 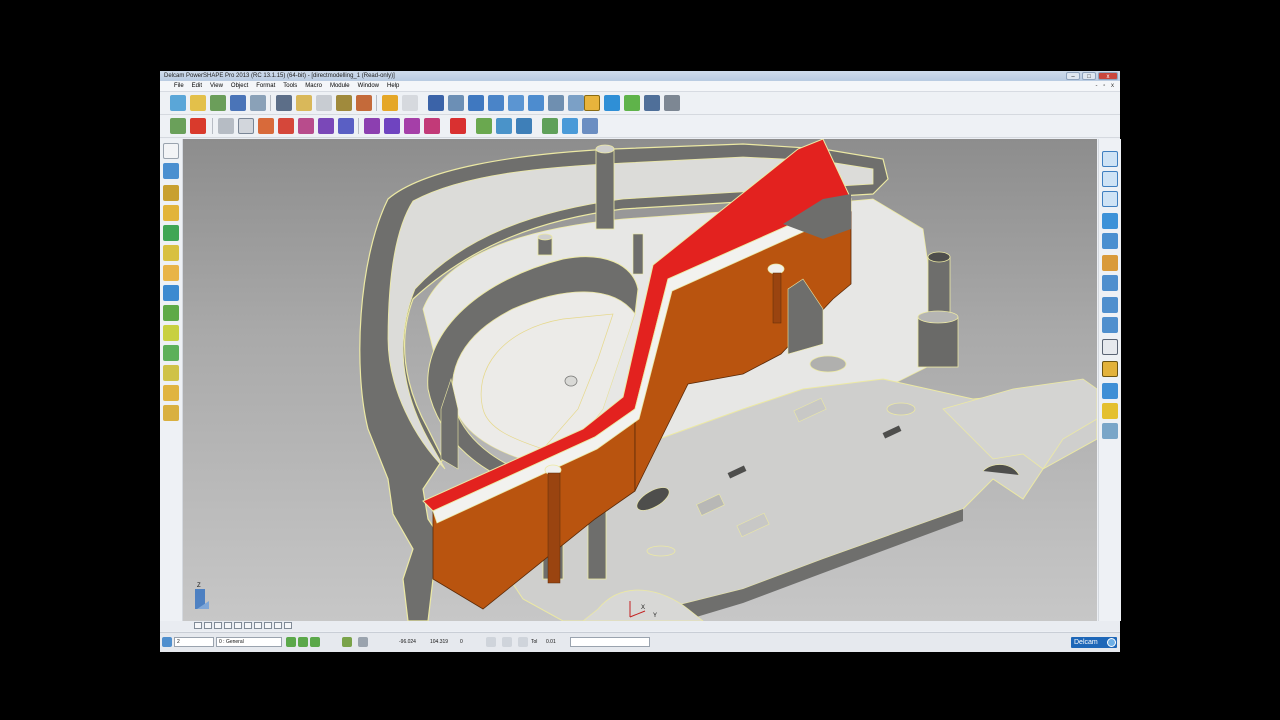 What do you see at coordinates (1110, 431) in the screenshot?
I see `lighting-icon` at bounding box center [1110, 431].